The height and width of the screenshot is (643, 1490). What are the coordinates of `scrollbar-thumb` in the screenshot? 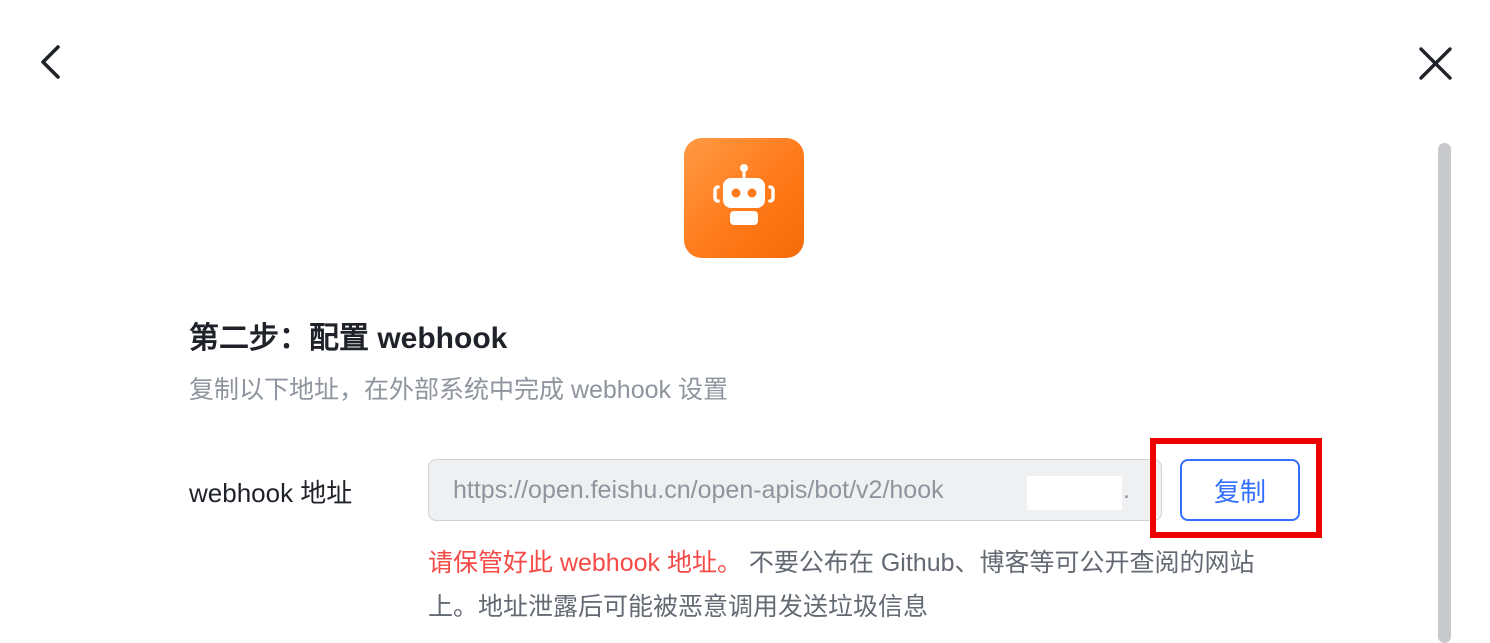 It's located at (1444, 393).